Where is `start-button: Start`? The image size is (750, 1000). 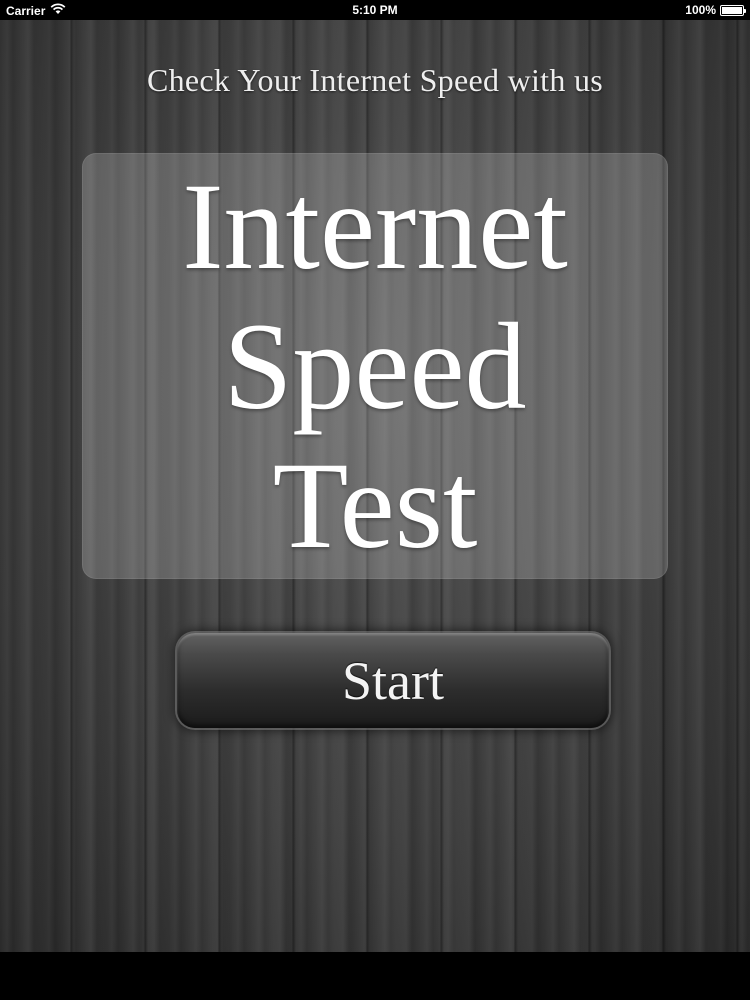 start-button: Start is located at coordinates (393, 680).